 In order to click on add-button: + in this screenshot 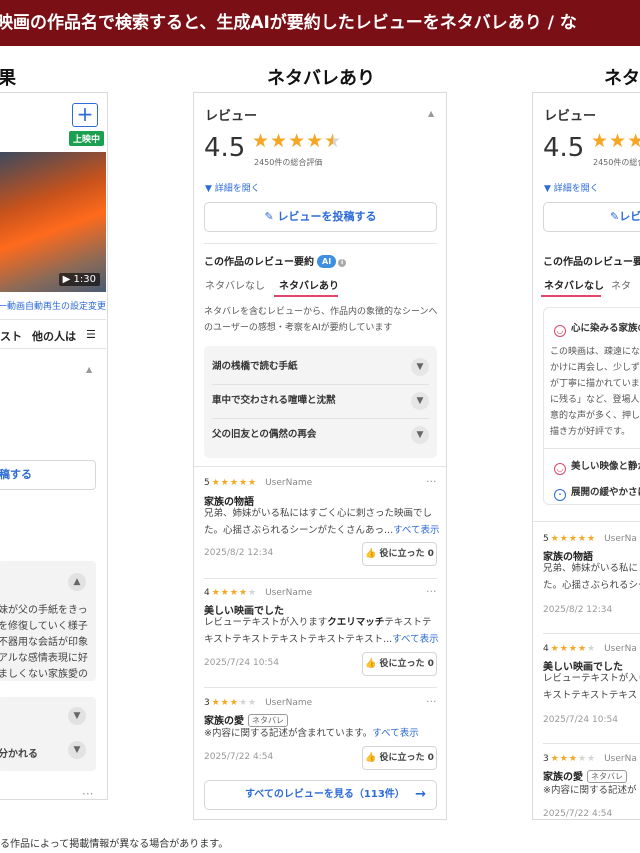, I will do `click(85, 115)`.